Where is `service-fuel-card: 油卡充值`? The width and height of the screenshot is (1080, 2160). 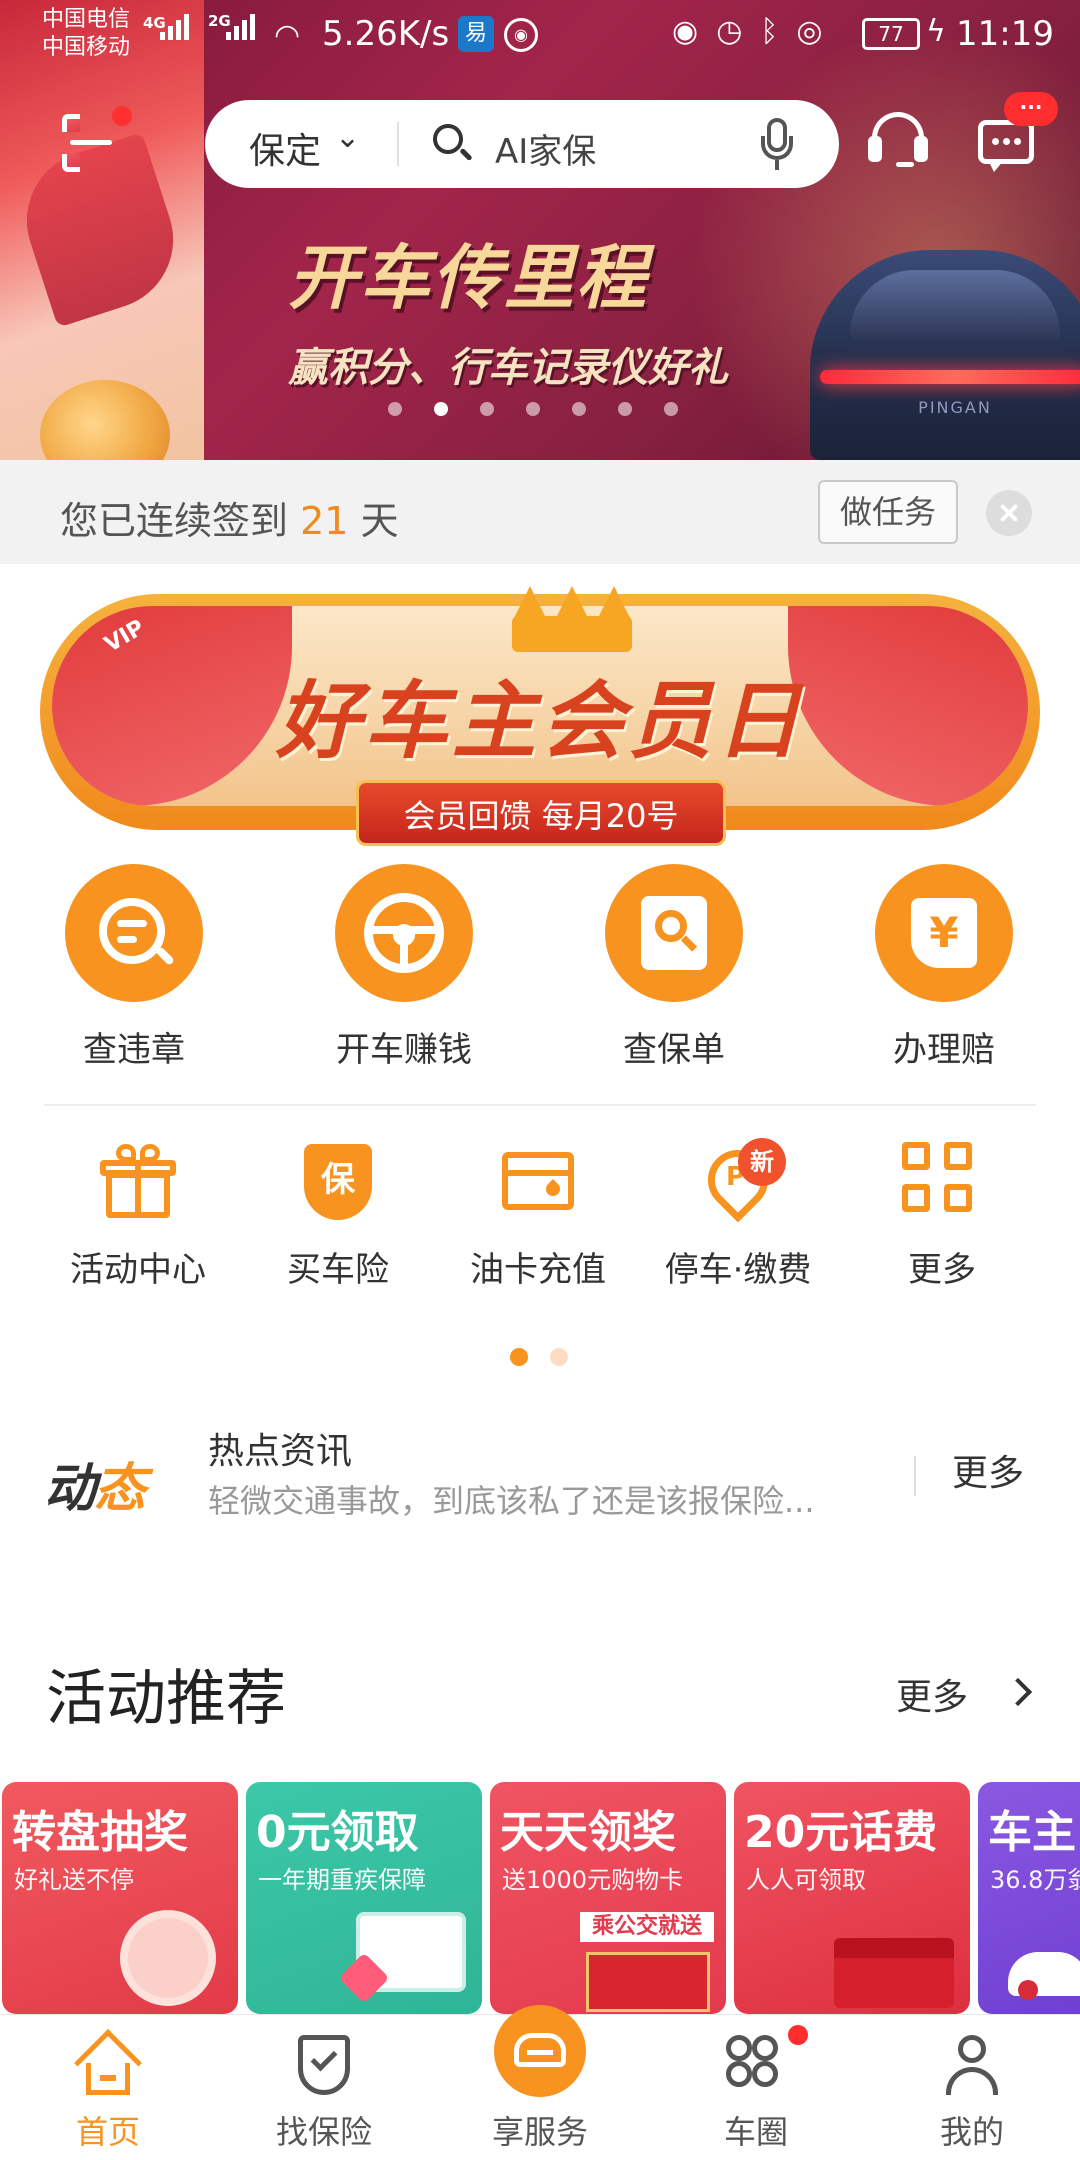
service-fuel-card: 油卡充值 is located at coordinates (538, 1216).